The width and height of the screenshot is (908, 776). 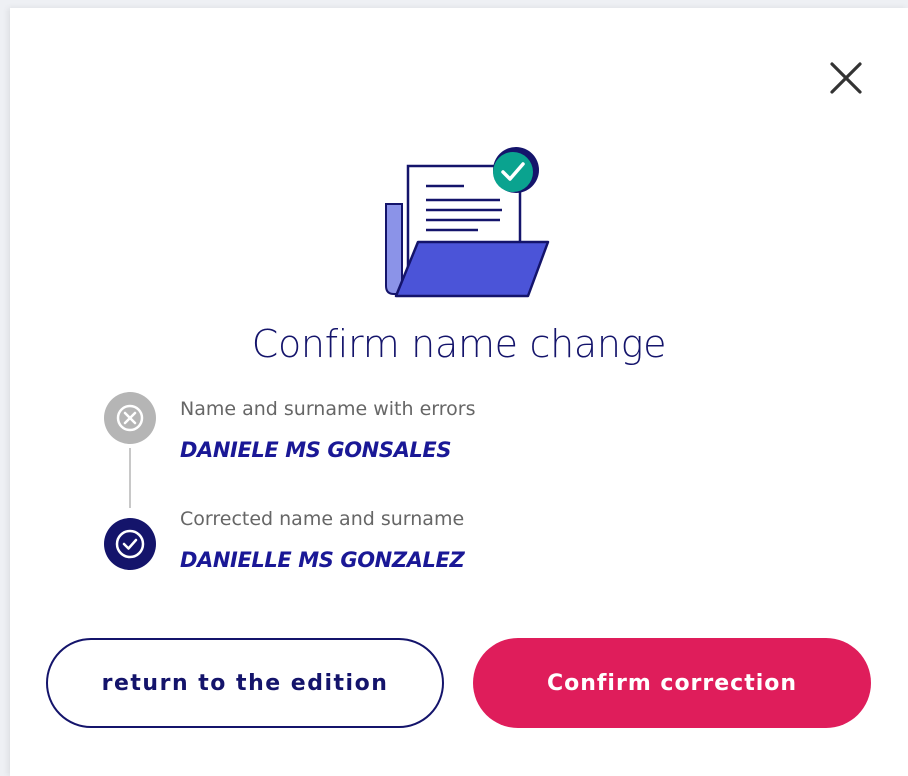 What do you see at coordinates (130, 544) in the screenshot?
I see `check-circle-icon` at bounding box center [130, 544].